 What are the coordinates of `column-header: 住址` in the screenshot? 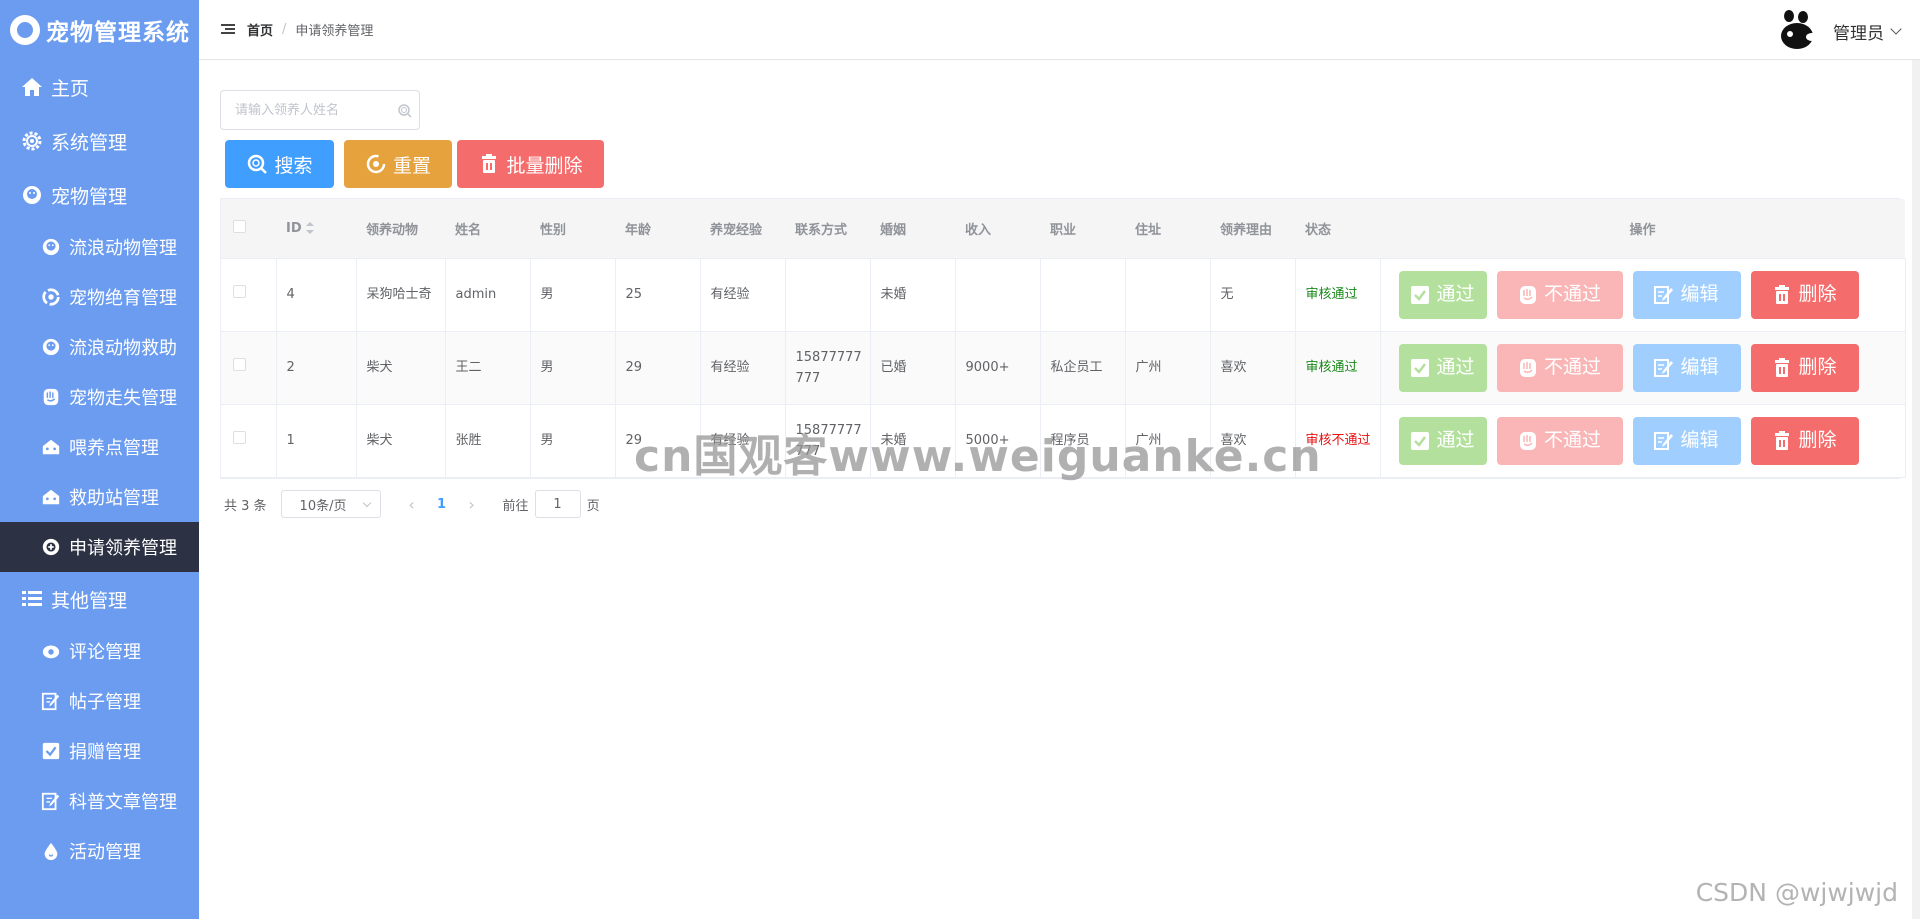 It's located at (1167, 229).